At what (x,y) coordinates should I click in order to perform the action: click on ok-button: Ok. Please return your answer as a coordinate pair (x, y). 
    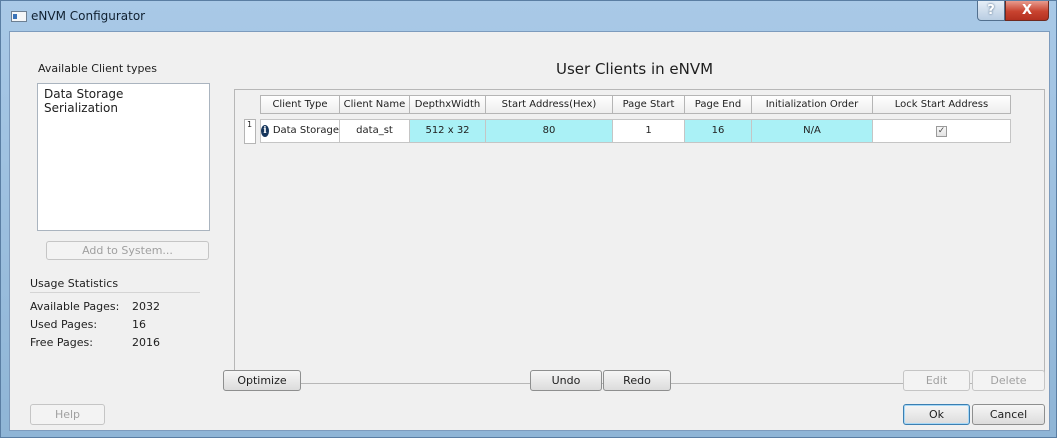
    Looking at the image, I should click on (936, 414).